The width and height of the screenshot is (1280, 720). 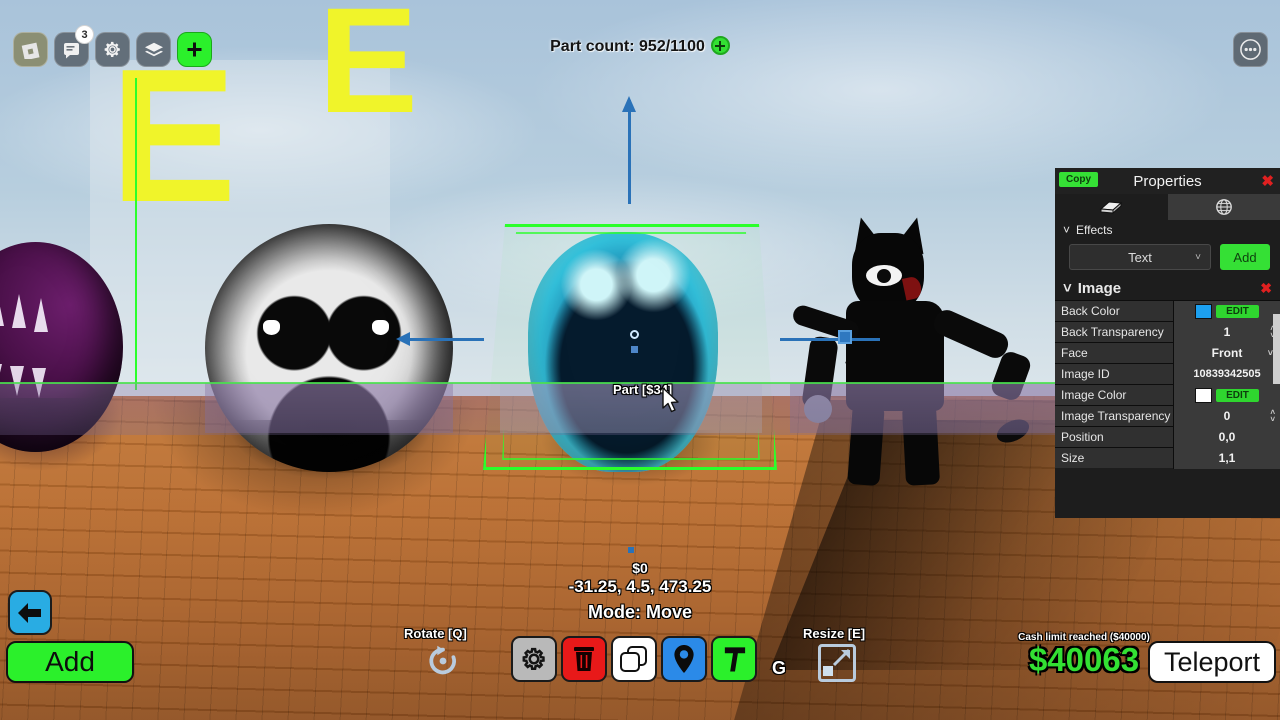 I want to click on property-value: Front ˅, so click(x=1226, y=353).